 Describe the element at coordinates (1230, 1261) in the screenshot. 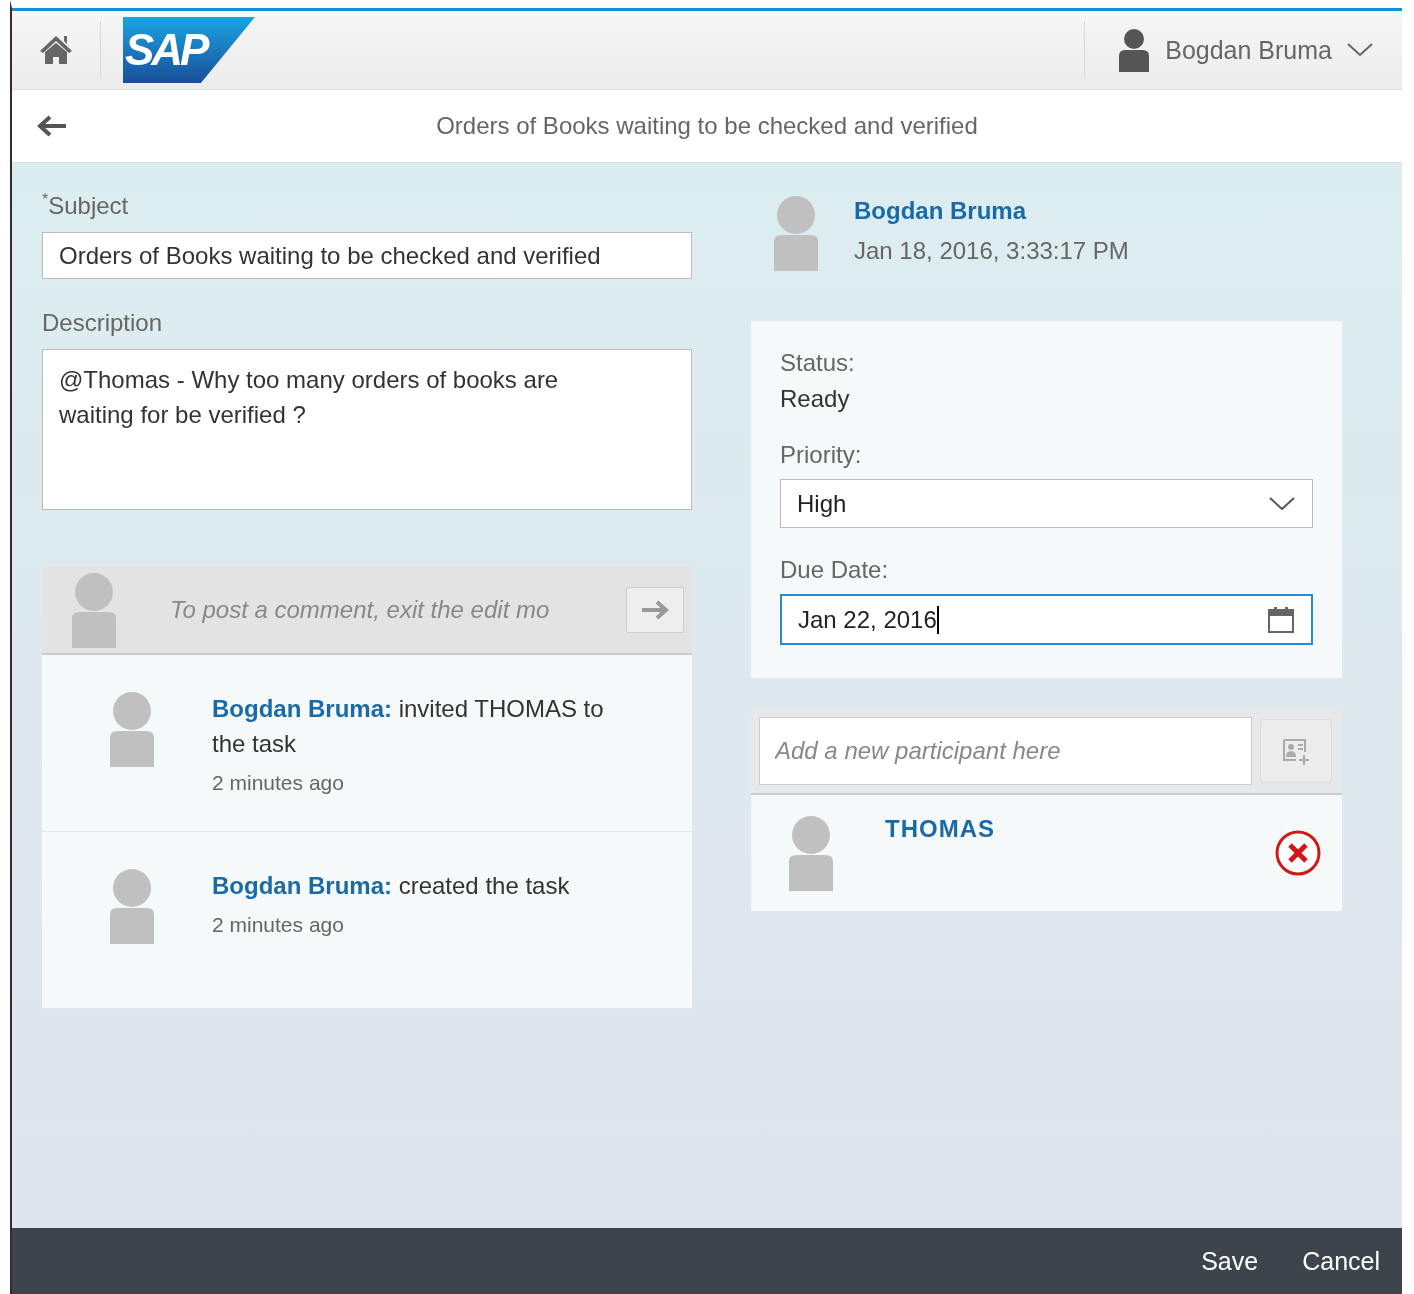

I see `footer-button: Save` at that location.